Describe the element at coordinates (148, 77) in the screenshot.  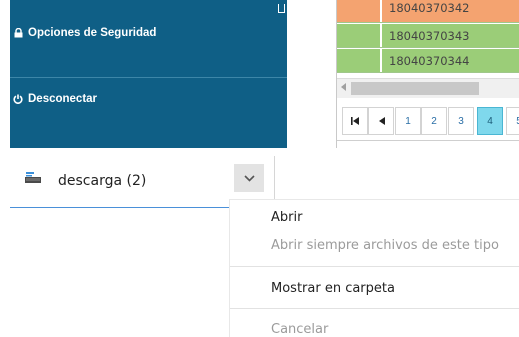
I see `sidebar-divider` at that location.